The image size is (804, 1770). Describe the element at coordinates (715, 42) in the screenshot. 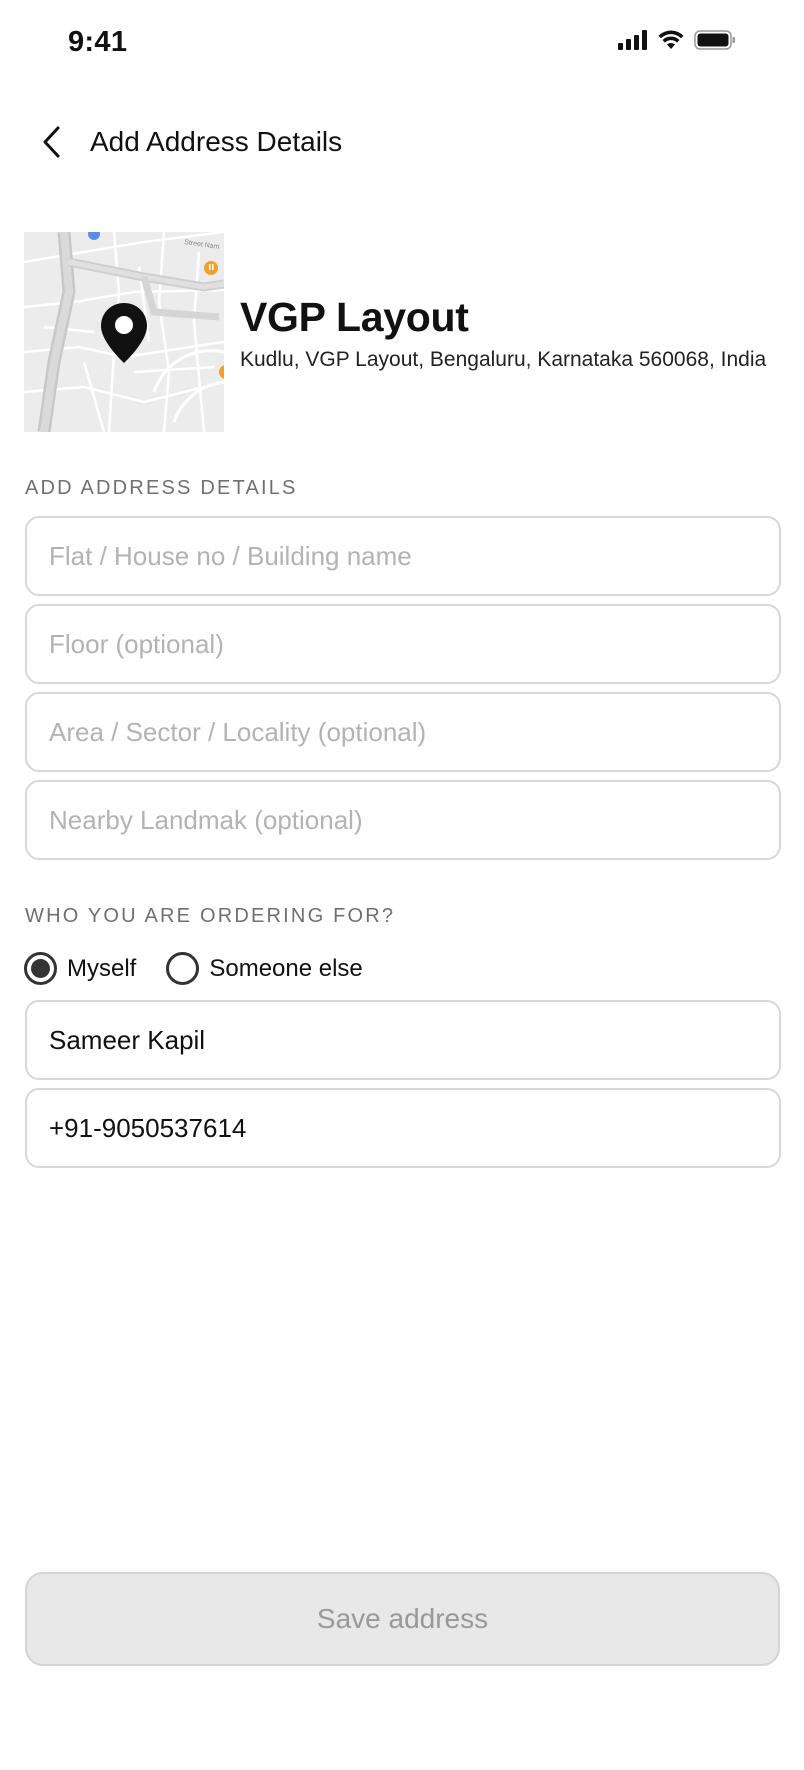

I see `battery-icon` at that location.